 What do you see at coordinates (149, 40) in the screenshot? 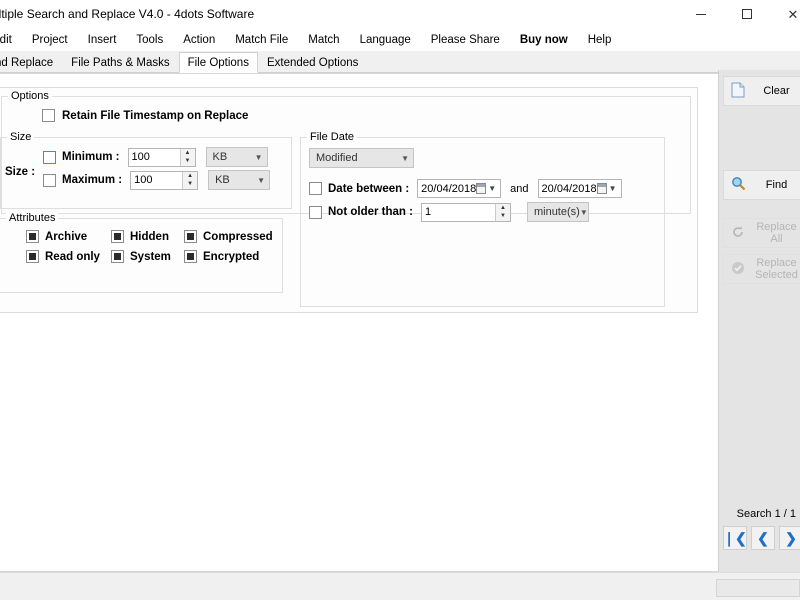
I see `menu-item-tools: Tools` at bounding box center [149, 40].